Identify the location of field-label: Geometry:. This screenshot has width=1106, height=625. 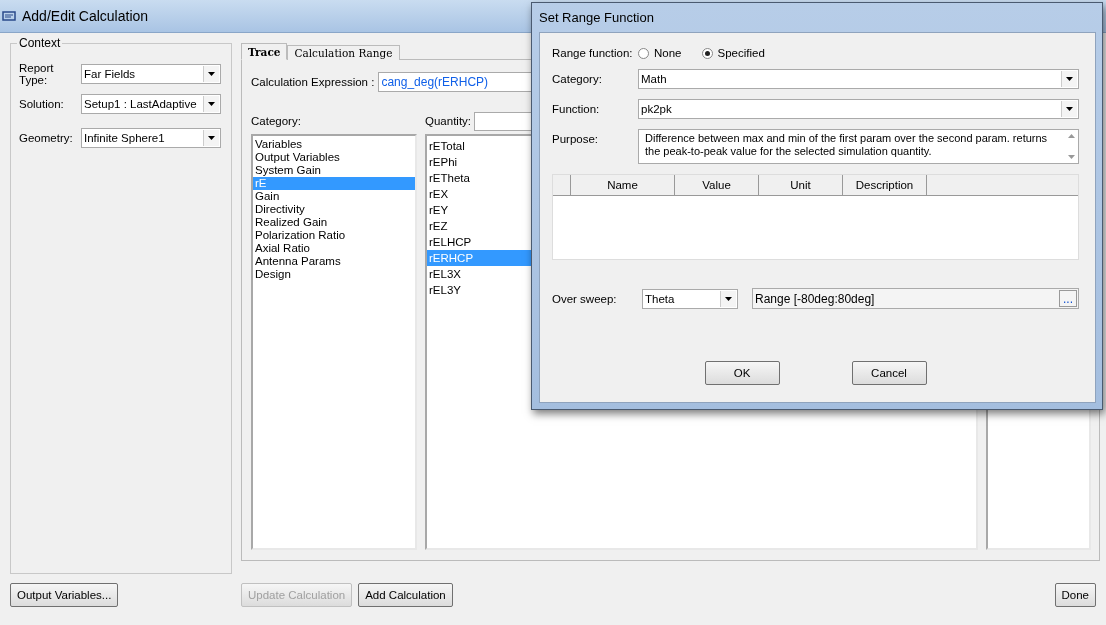
(46, 138).